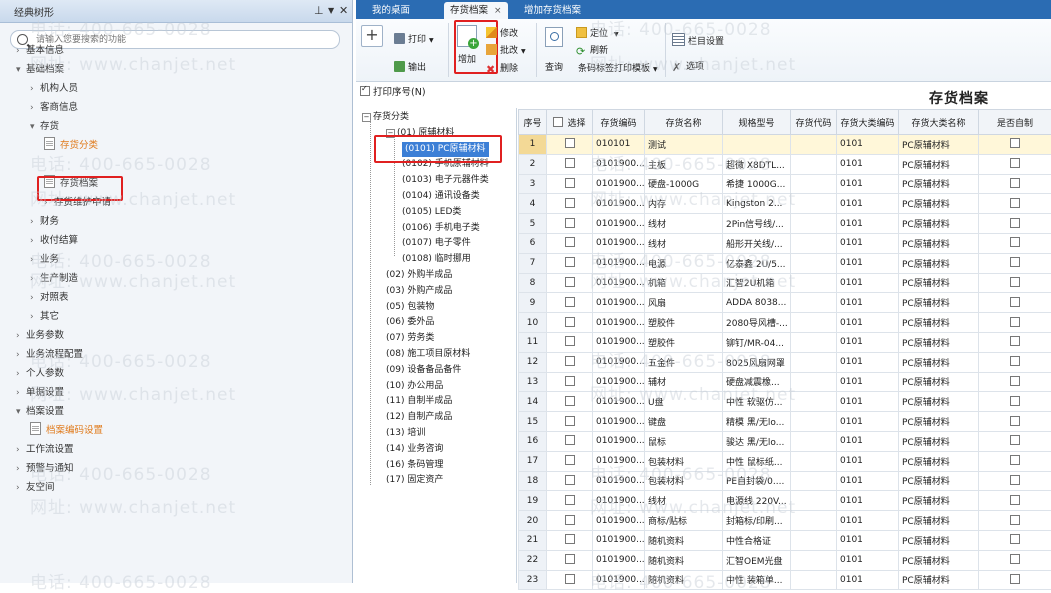 The height and width of the screenshot is (593, 1051). I want to click on table-row: 80101900...机箱汇智2U机箱0101PC原辅材料, so click(785, 283).